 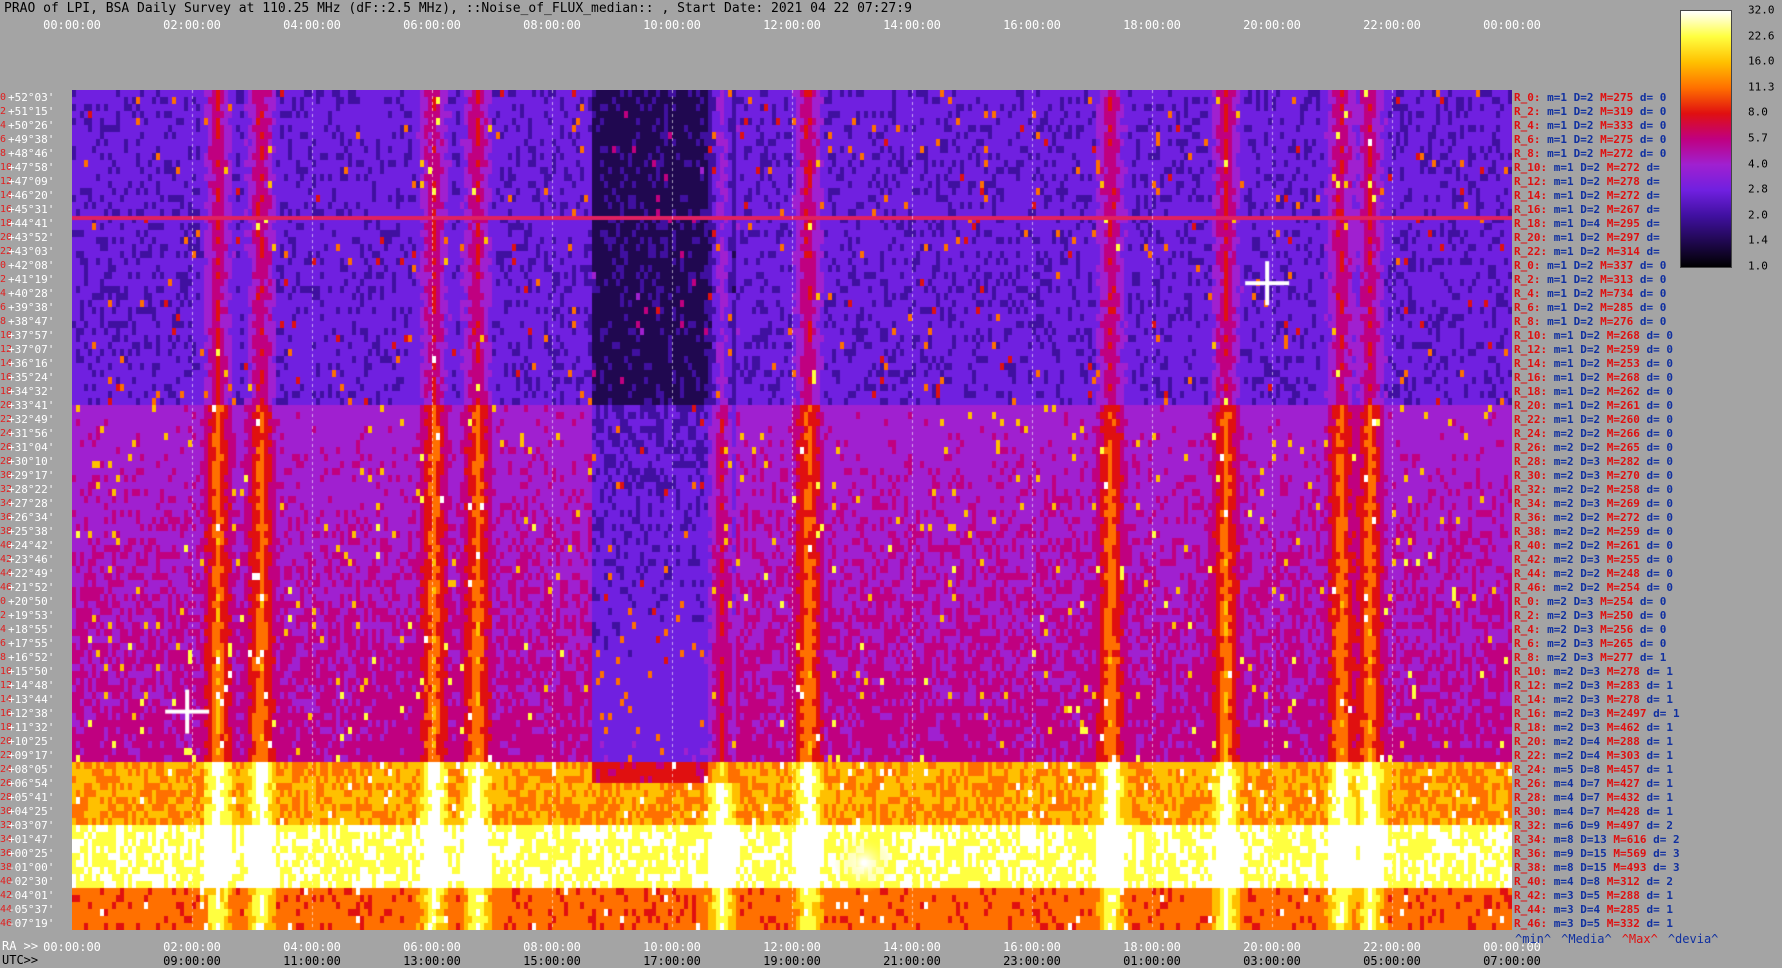 I want to click on row-stat-M: M=254, so click(x=1623, y=587).